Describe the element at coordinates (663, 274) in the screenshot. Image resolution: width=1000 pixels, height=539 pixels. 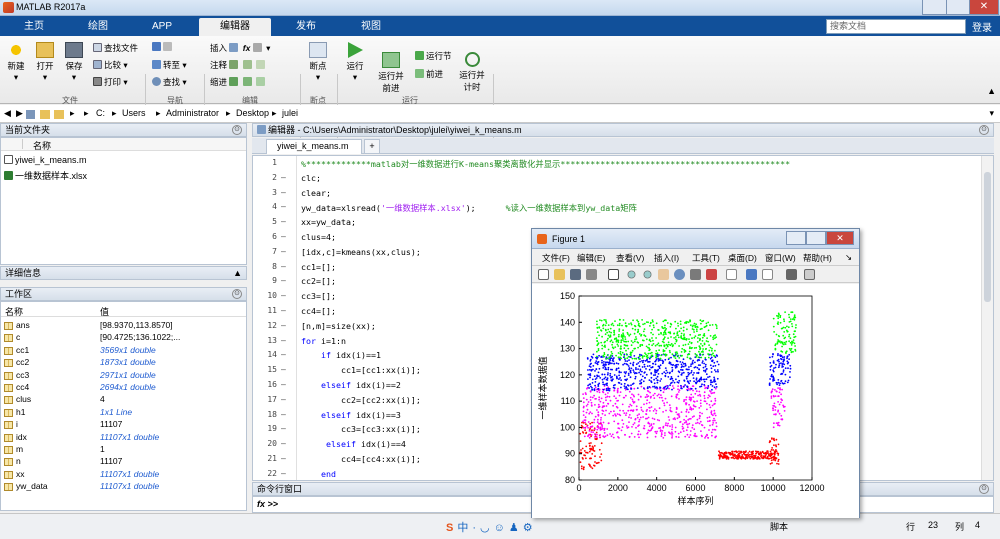
I see `pan-icon` at that location.